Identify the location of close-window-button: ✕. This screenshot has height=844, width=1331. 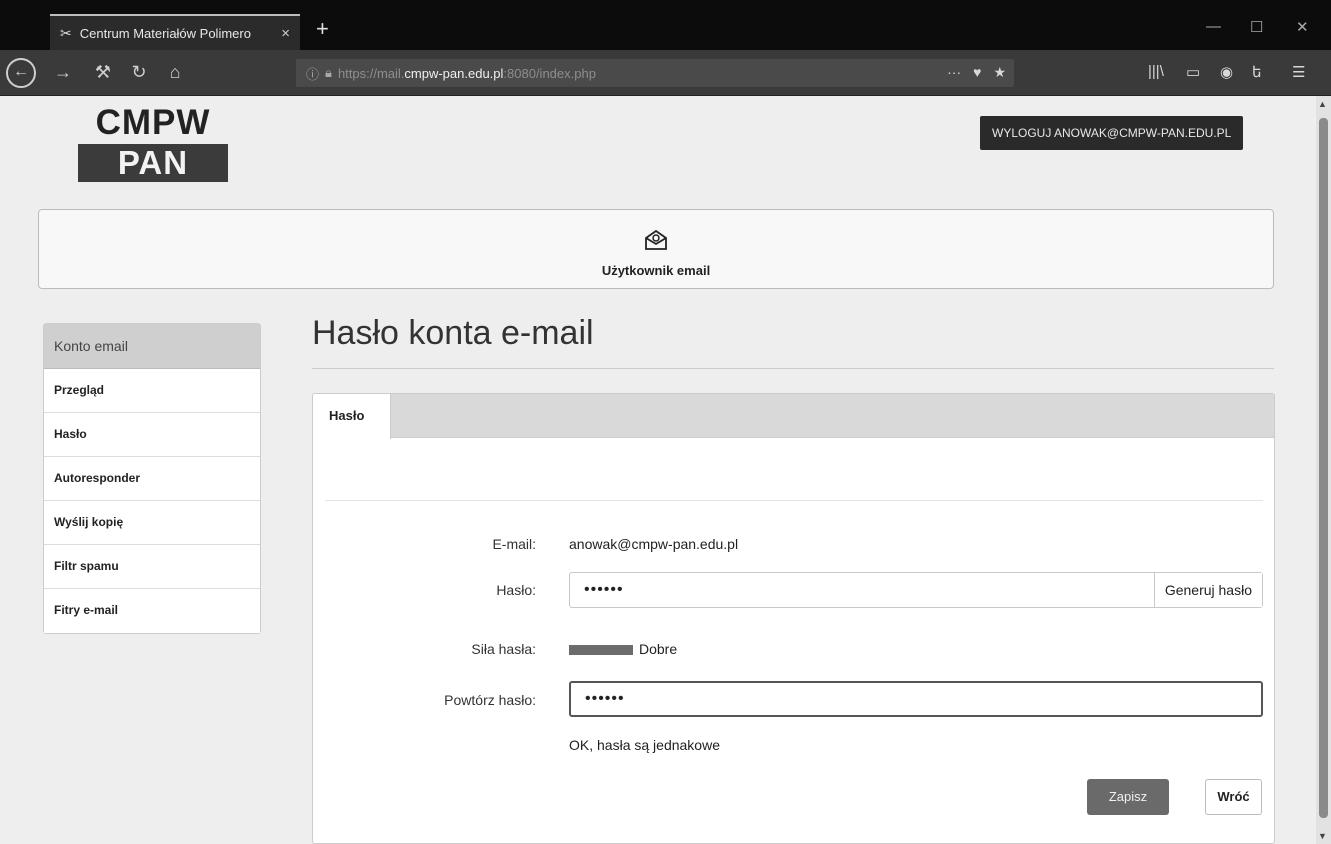
(1302, 27).